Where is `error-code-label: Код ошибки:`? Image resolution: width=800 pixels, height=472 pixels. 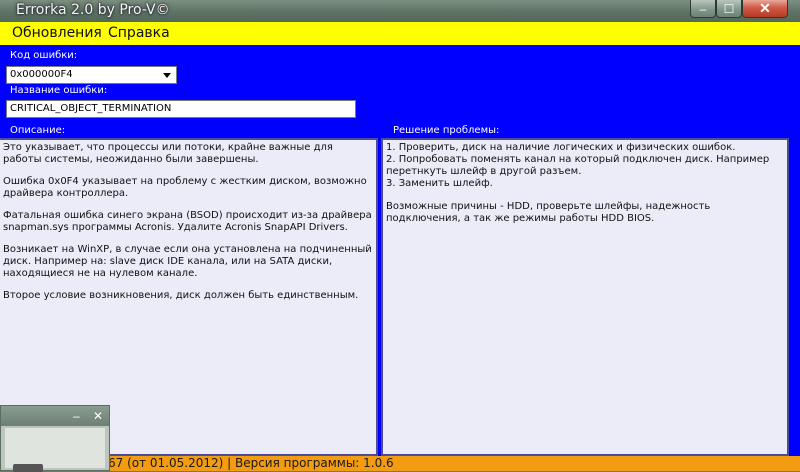 error-code-label: Код ошибки: is located at coordinates (44, 55).